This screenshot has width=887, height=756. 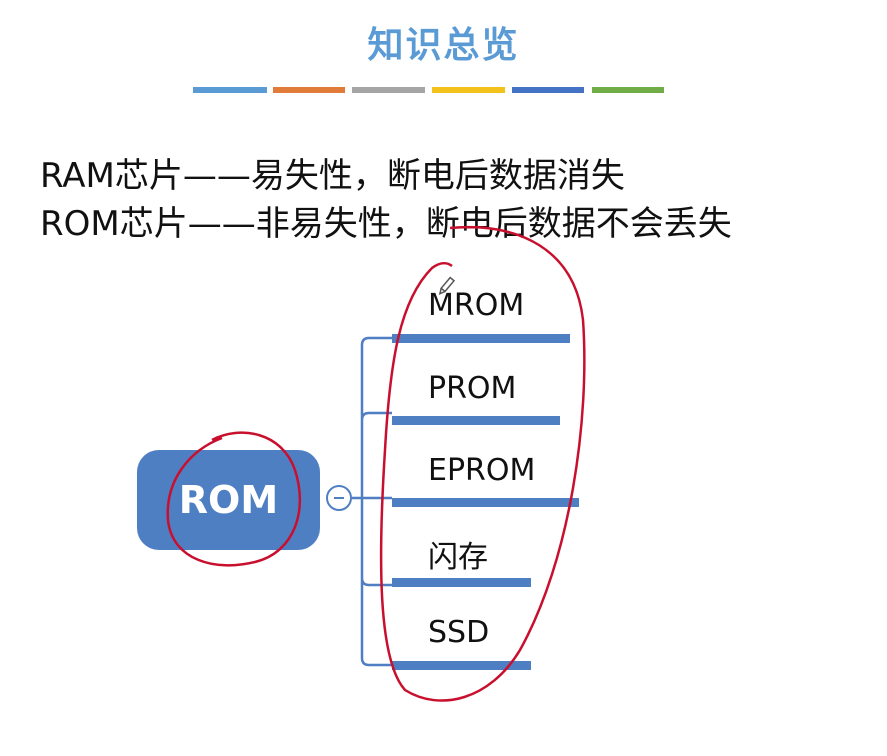 I want to click on pencil-icon, so click(x=447, y=285).